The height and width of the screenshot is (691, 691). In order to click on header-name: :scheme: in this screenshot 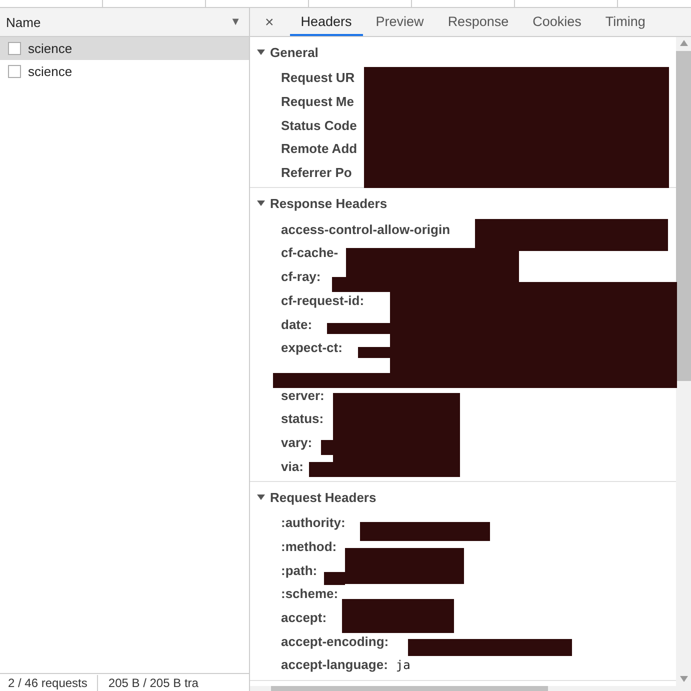, I will do `click(309, 594)`.